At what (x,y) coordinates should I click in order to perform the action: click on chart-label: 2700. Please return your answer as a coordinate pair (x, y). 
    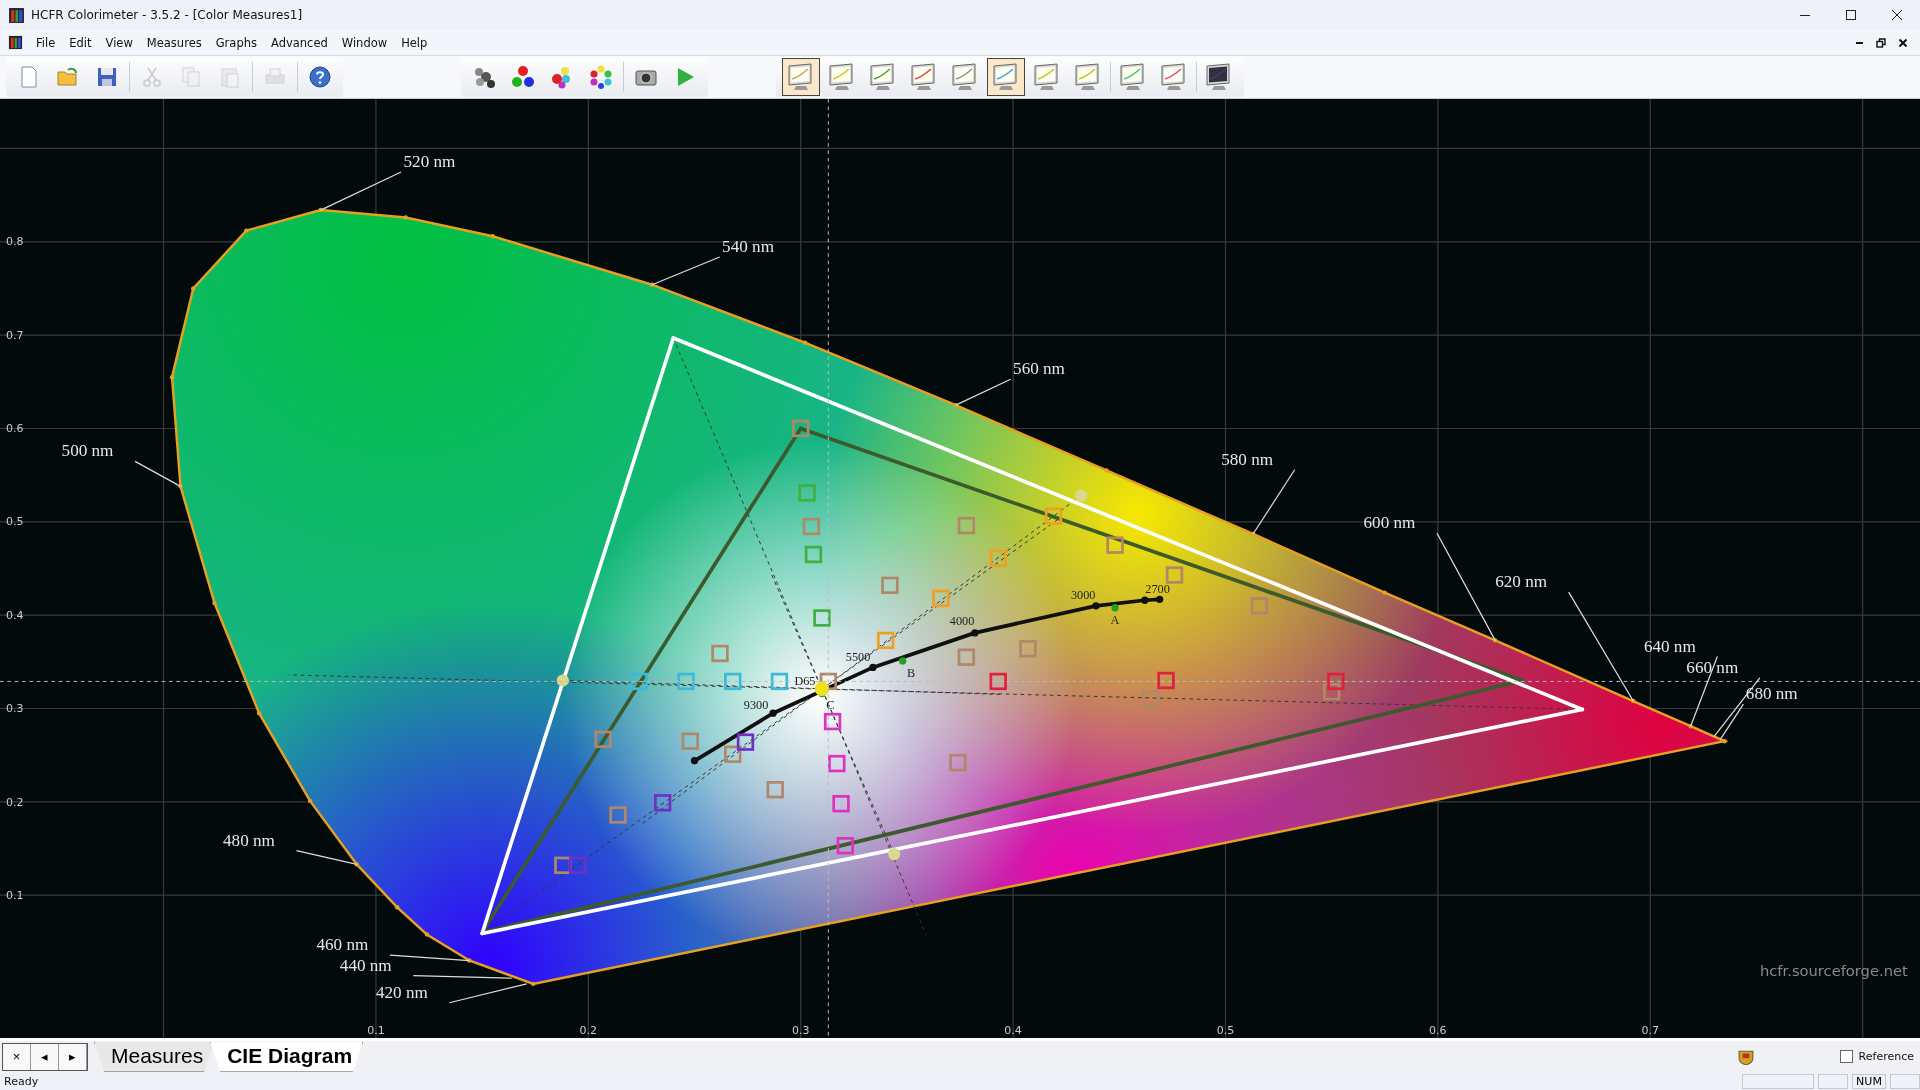
    Looking at the image, I should click on (1157, 588).